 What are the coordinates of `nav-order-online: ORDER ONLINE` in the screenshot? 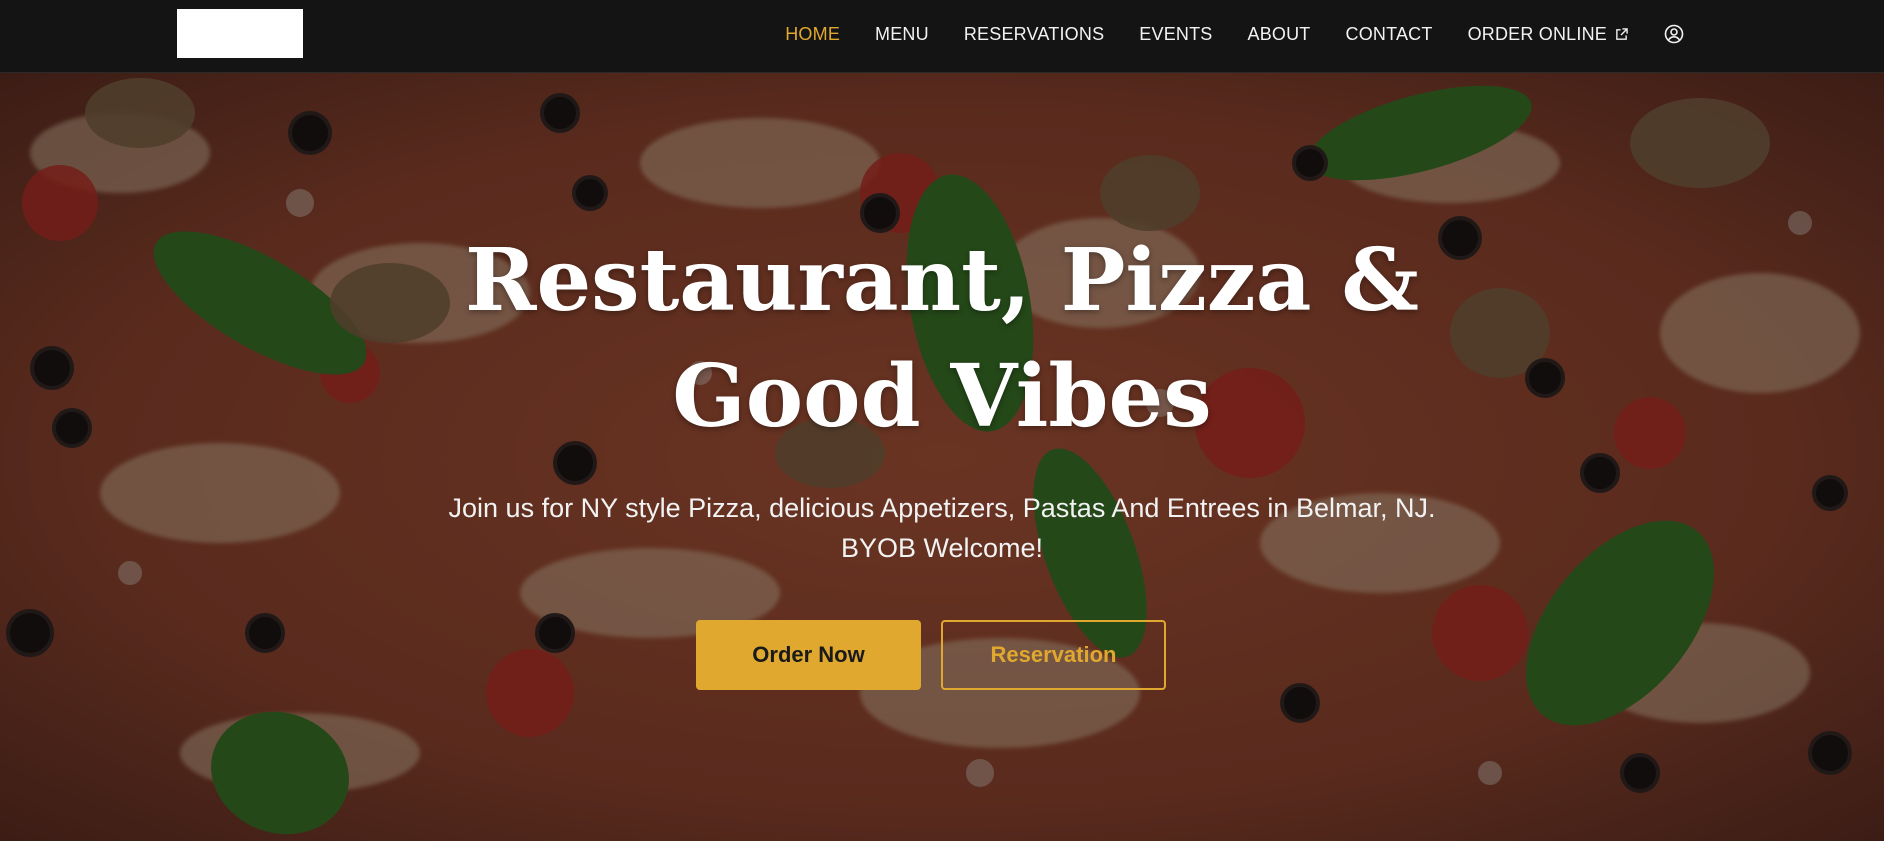 It's located at (1548, 34).